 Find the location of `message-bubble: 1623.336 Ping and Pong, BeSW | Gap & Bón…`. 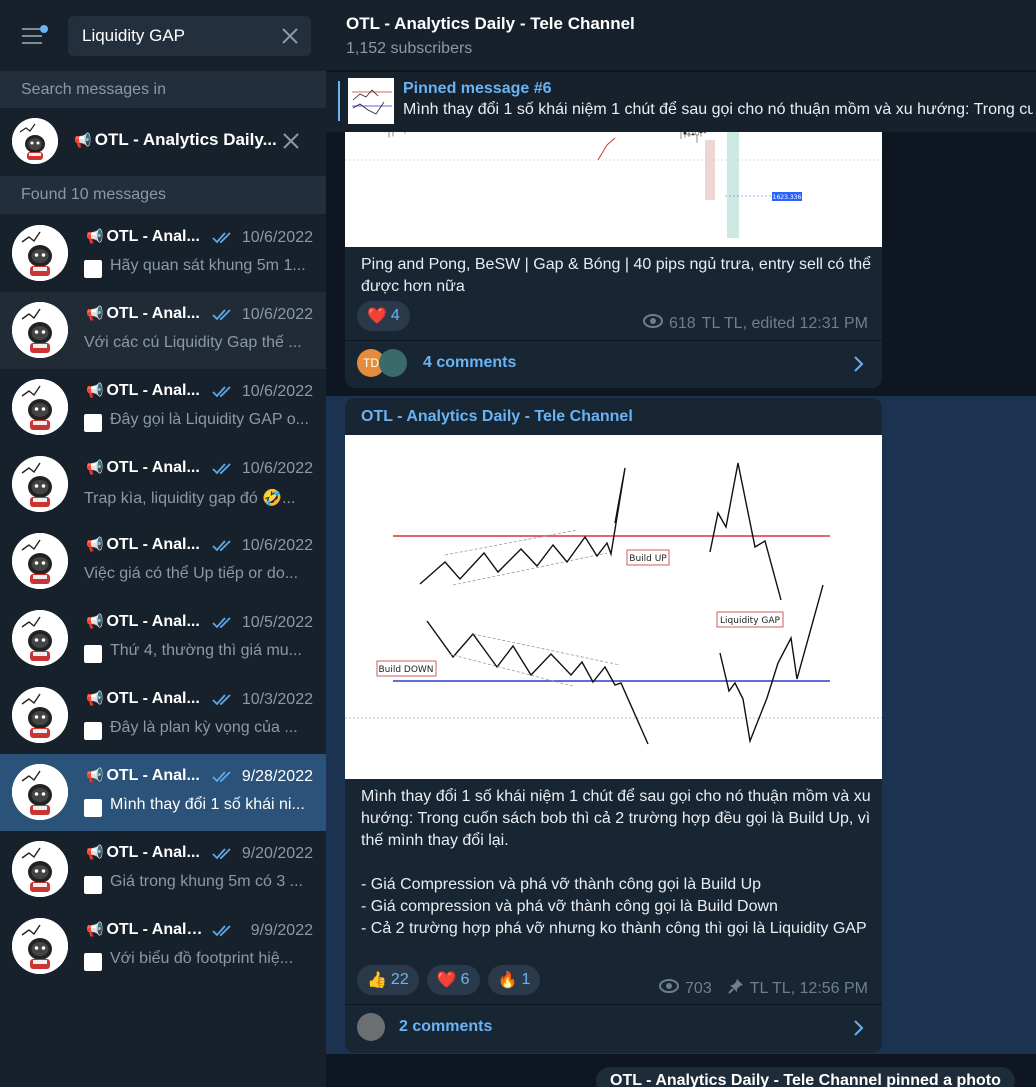

message-bubble: 1623.336 Ping and Pong, BeSW | Gap & Bón… is located at coordinates (613, 244).